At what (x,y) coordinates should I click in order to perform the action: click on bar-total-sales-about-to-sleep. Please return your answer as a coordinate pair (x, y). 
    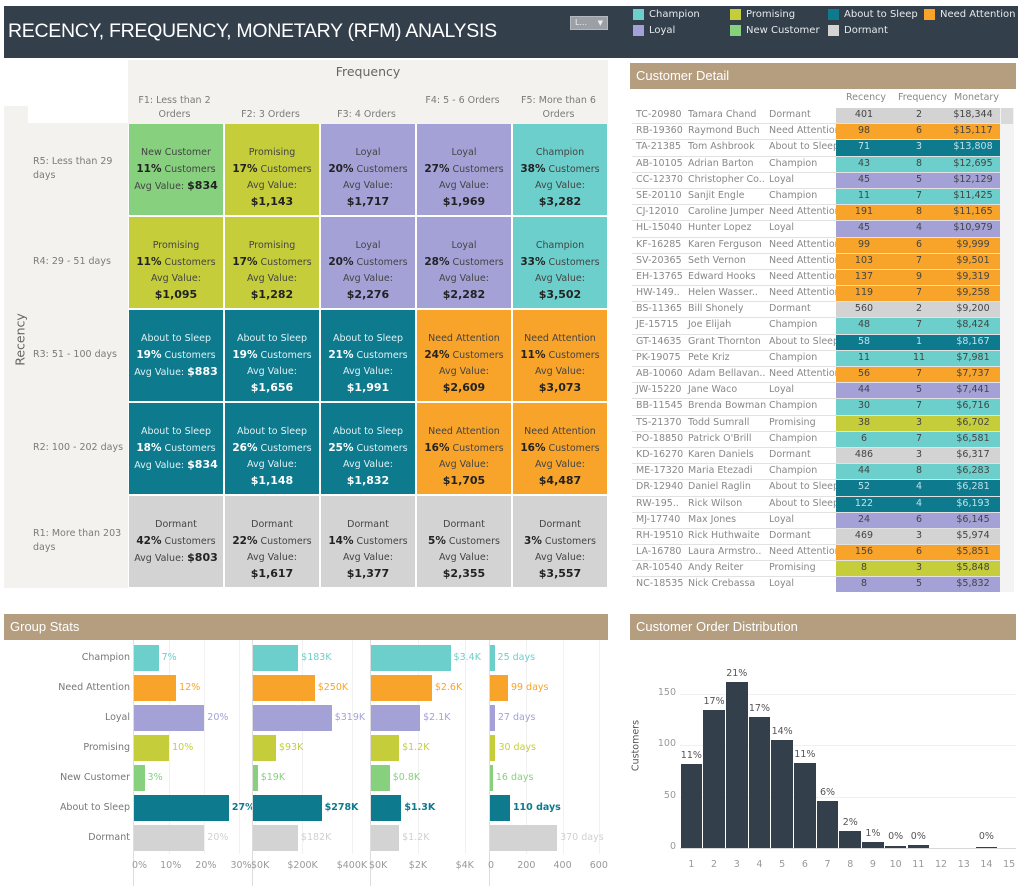
    Looking at the image, I should click on (287, 808).